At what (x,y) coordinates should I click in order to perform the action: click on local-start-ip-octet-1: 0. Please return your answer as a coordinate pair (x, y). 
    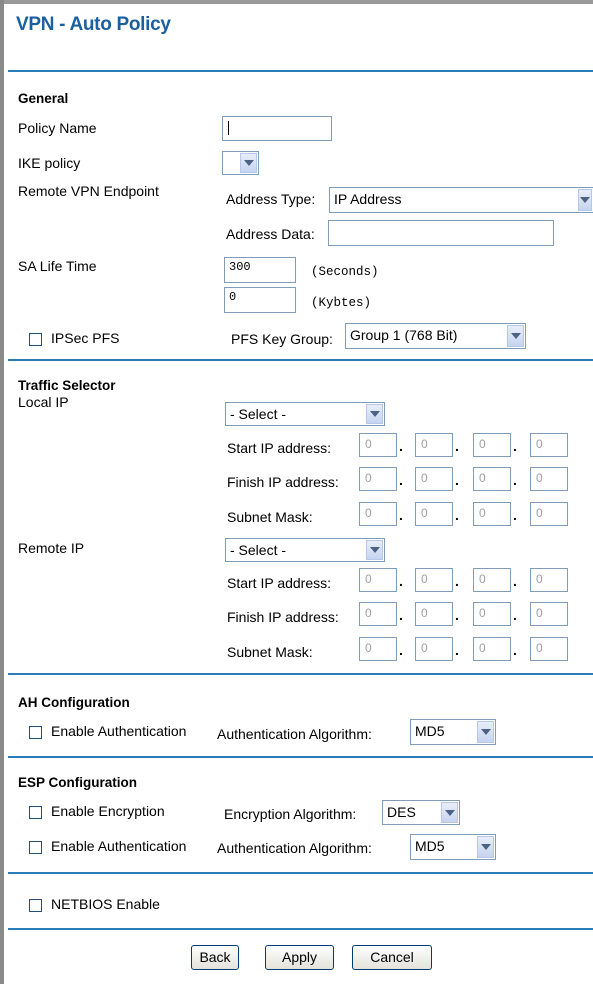
    Looking at the image, I should click on (378, 445).